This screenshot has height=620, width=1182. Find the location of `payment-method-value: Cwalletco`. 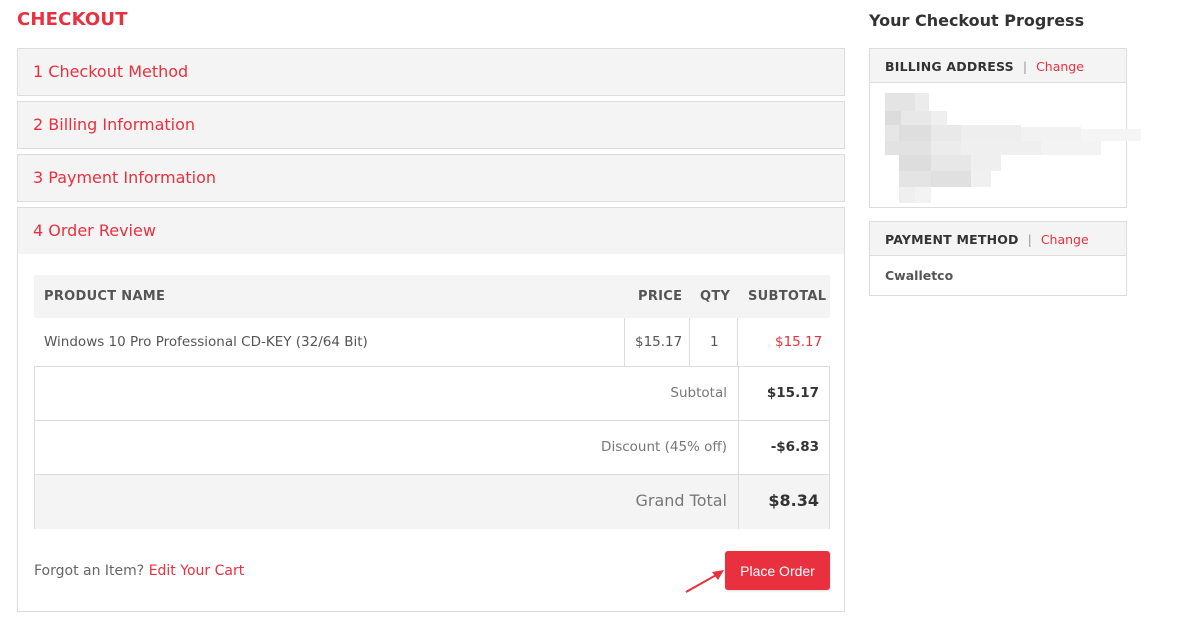

payment-method-value: Cwalletco is located at coordinates (919, 275).